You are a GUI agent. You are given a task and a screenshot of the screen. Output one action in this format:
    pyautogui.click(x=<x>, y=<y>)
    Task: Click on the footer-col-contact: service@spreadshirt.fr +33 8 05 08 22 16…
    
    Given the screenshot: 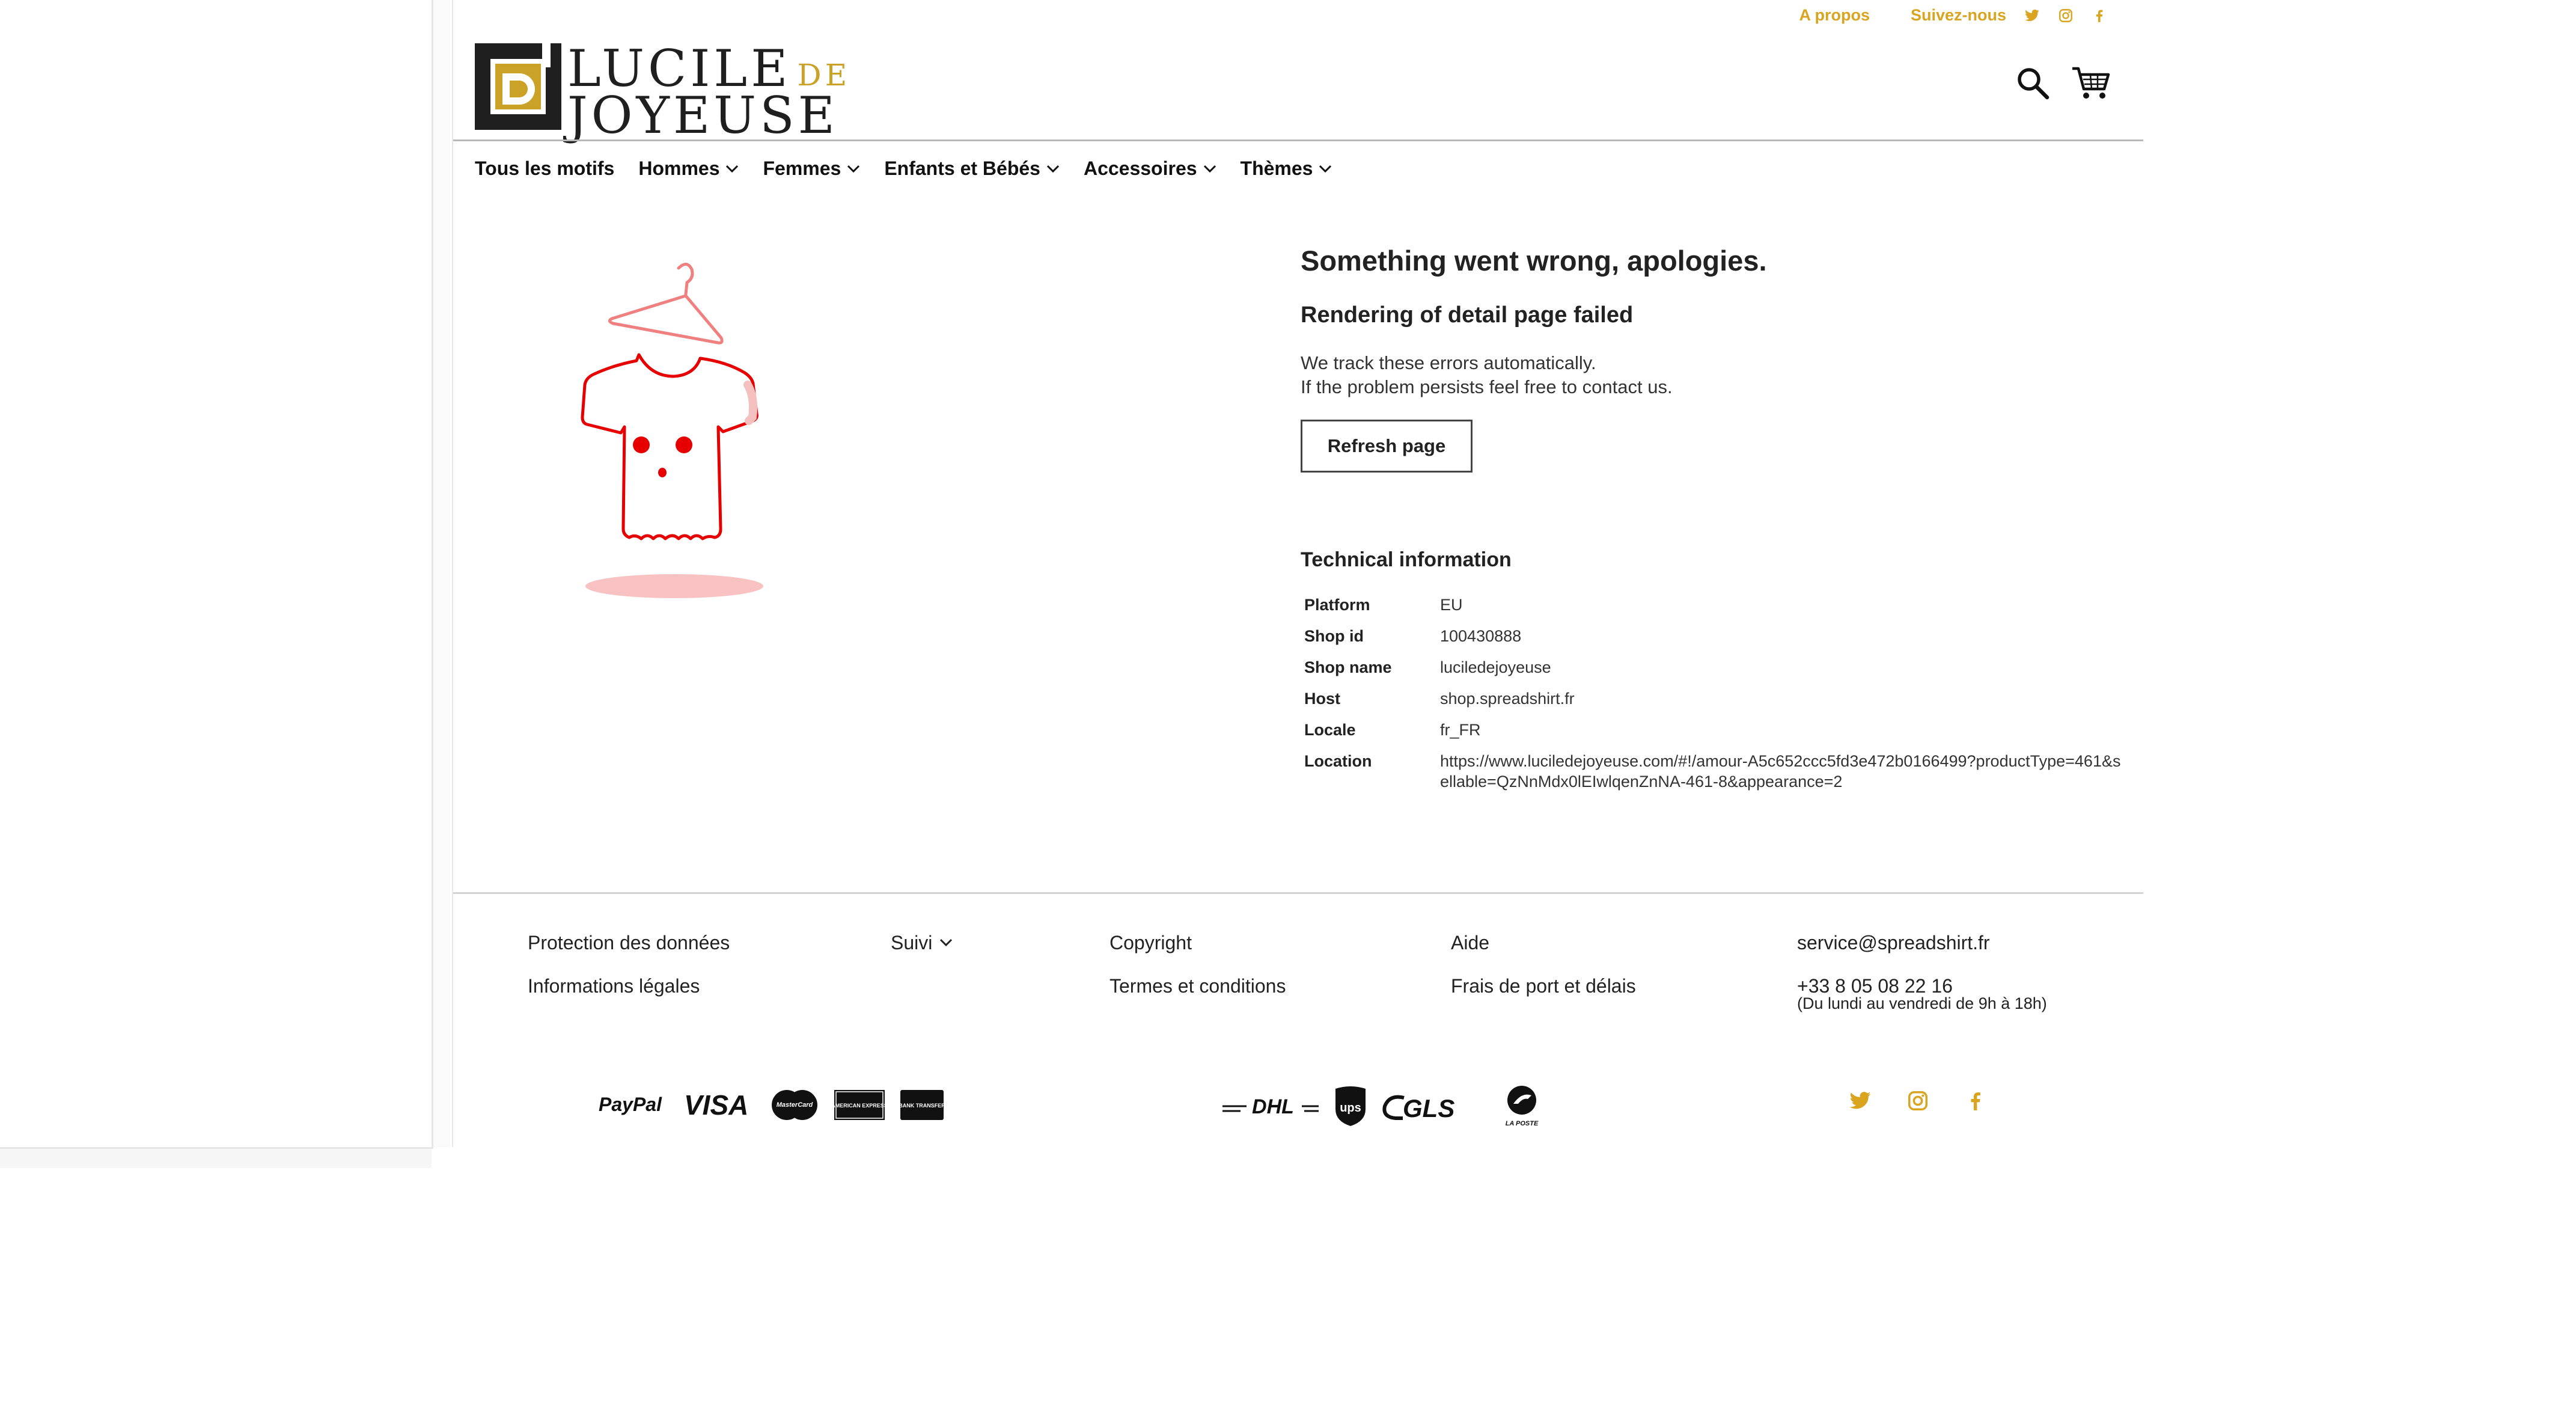 What is the action you would take?
    pyautogui.click(x=1922, y=966)
    